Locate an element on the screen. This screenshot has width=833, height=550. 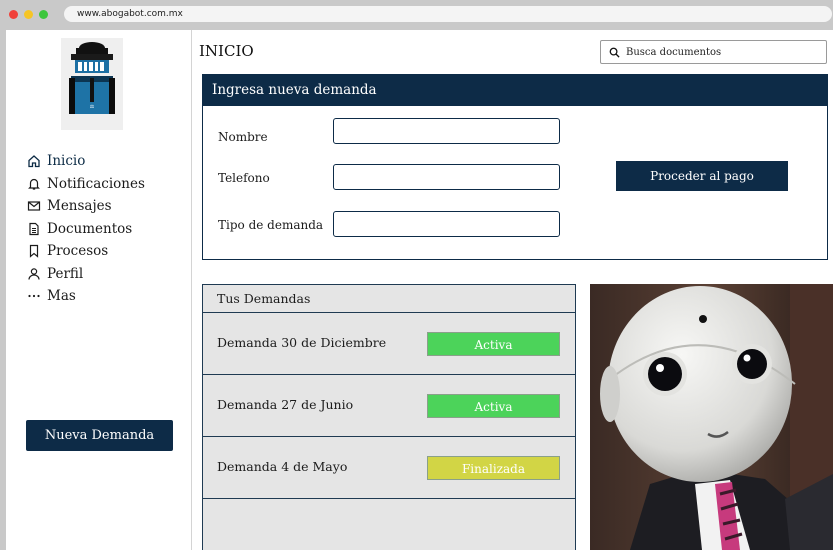
sidebar-item-mensajes: Mensajes is located at coordinates (85, 206).